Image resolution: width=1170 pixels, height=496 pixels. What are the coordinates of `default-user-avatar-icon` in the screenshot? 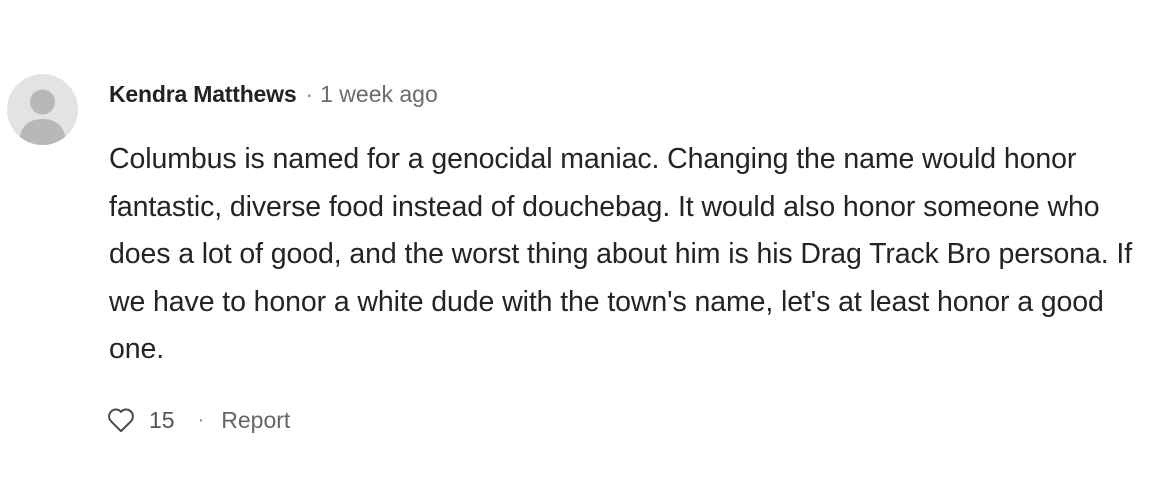 It's located at (42, 117).